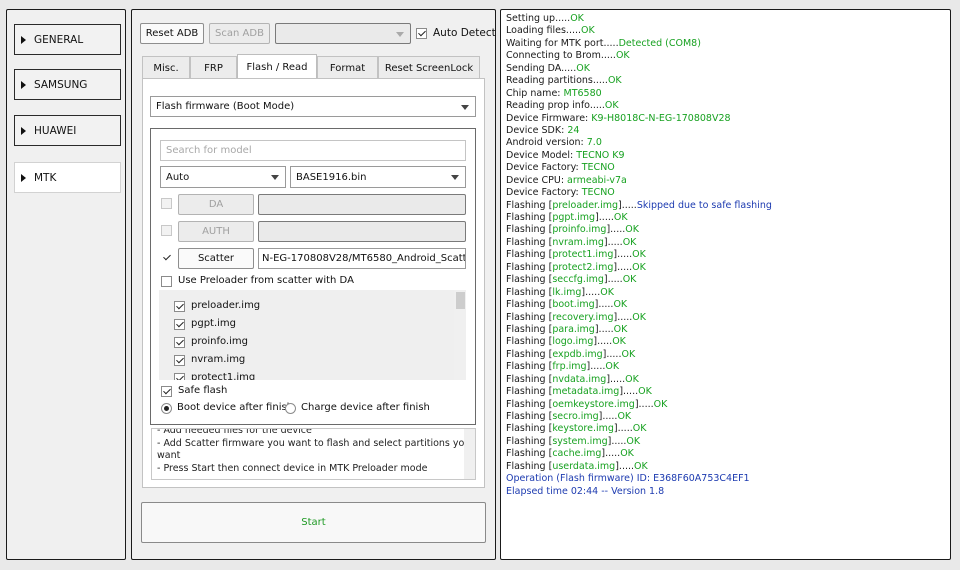 The width and height of the screenshot is (960, 570). Describe the element at coordinates (290, 408) in the screenshot. I see `charge-after-radio` at that location.